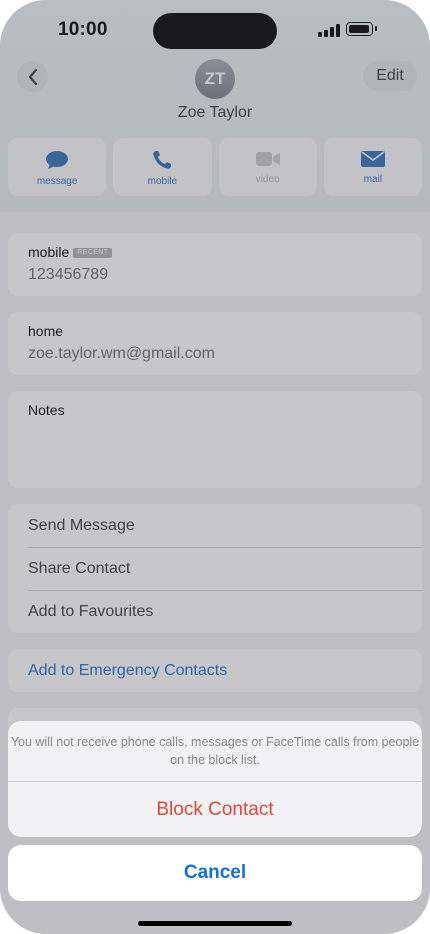 The width and height of the screenshot is (430, 934). Describe the element at coordinates (215, 873) in the screenshot. I see `cancel-button: Cancel` at that location.